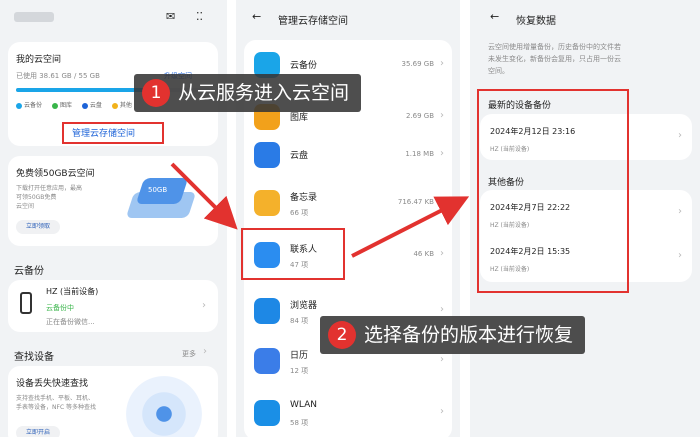 Image resolution: width=700 pixels, height=437 pixels. Describe the element at coordinates (267, 413) in the screenshot. I see `wlan-icon` at that location.